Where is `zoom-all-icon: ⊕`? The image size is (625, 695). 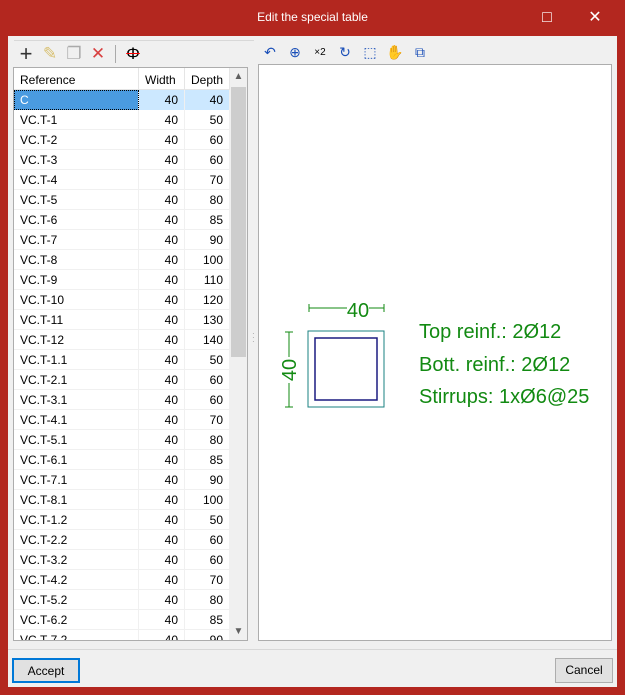
zoom-all-icon: ⊕ is located at coordinates (295, 52).